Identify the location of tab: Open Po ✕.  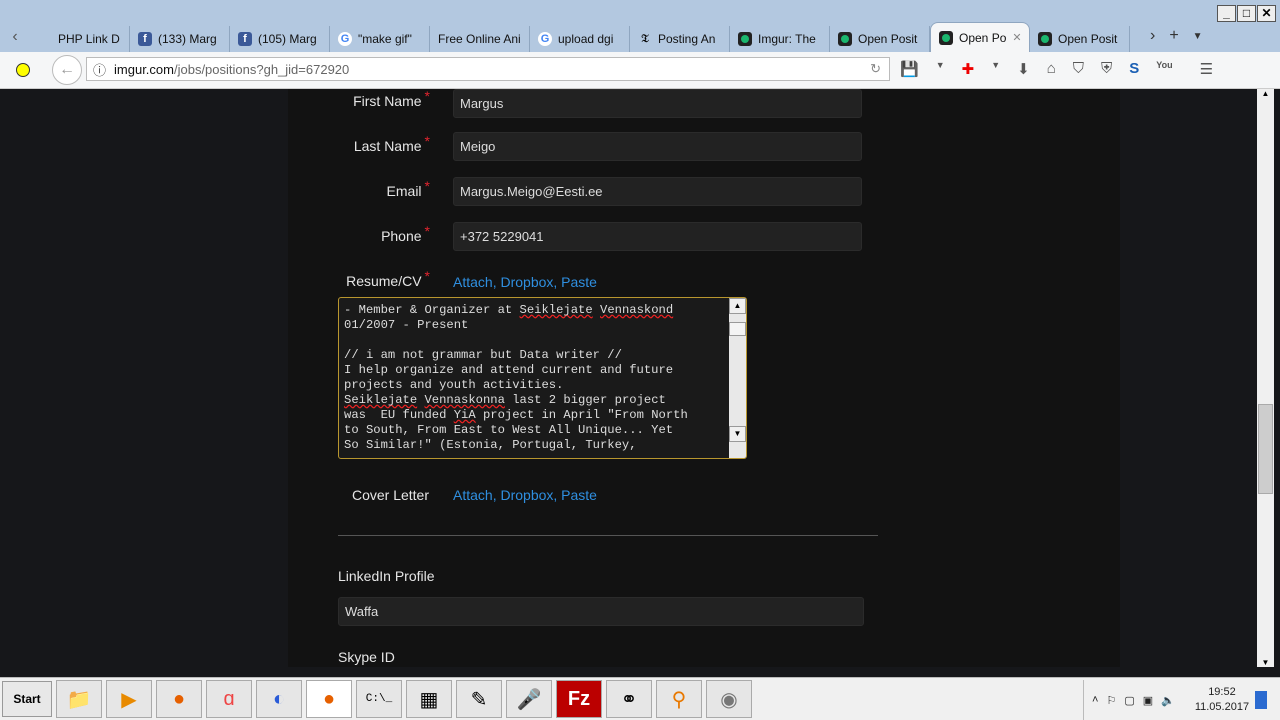
(980, 37).